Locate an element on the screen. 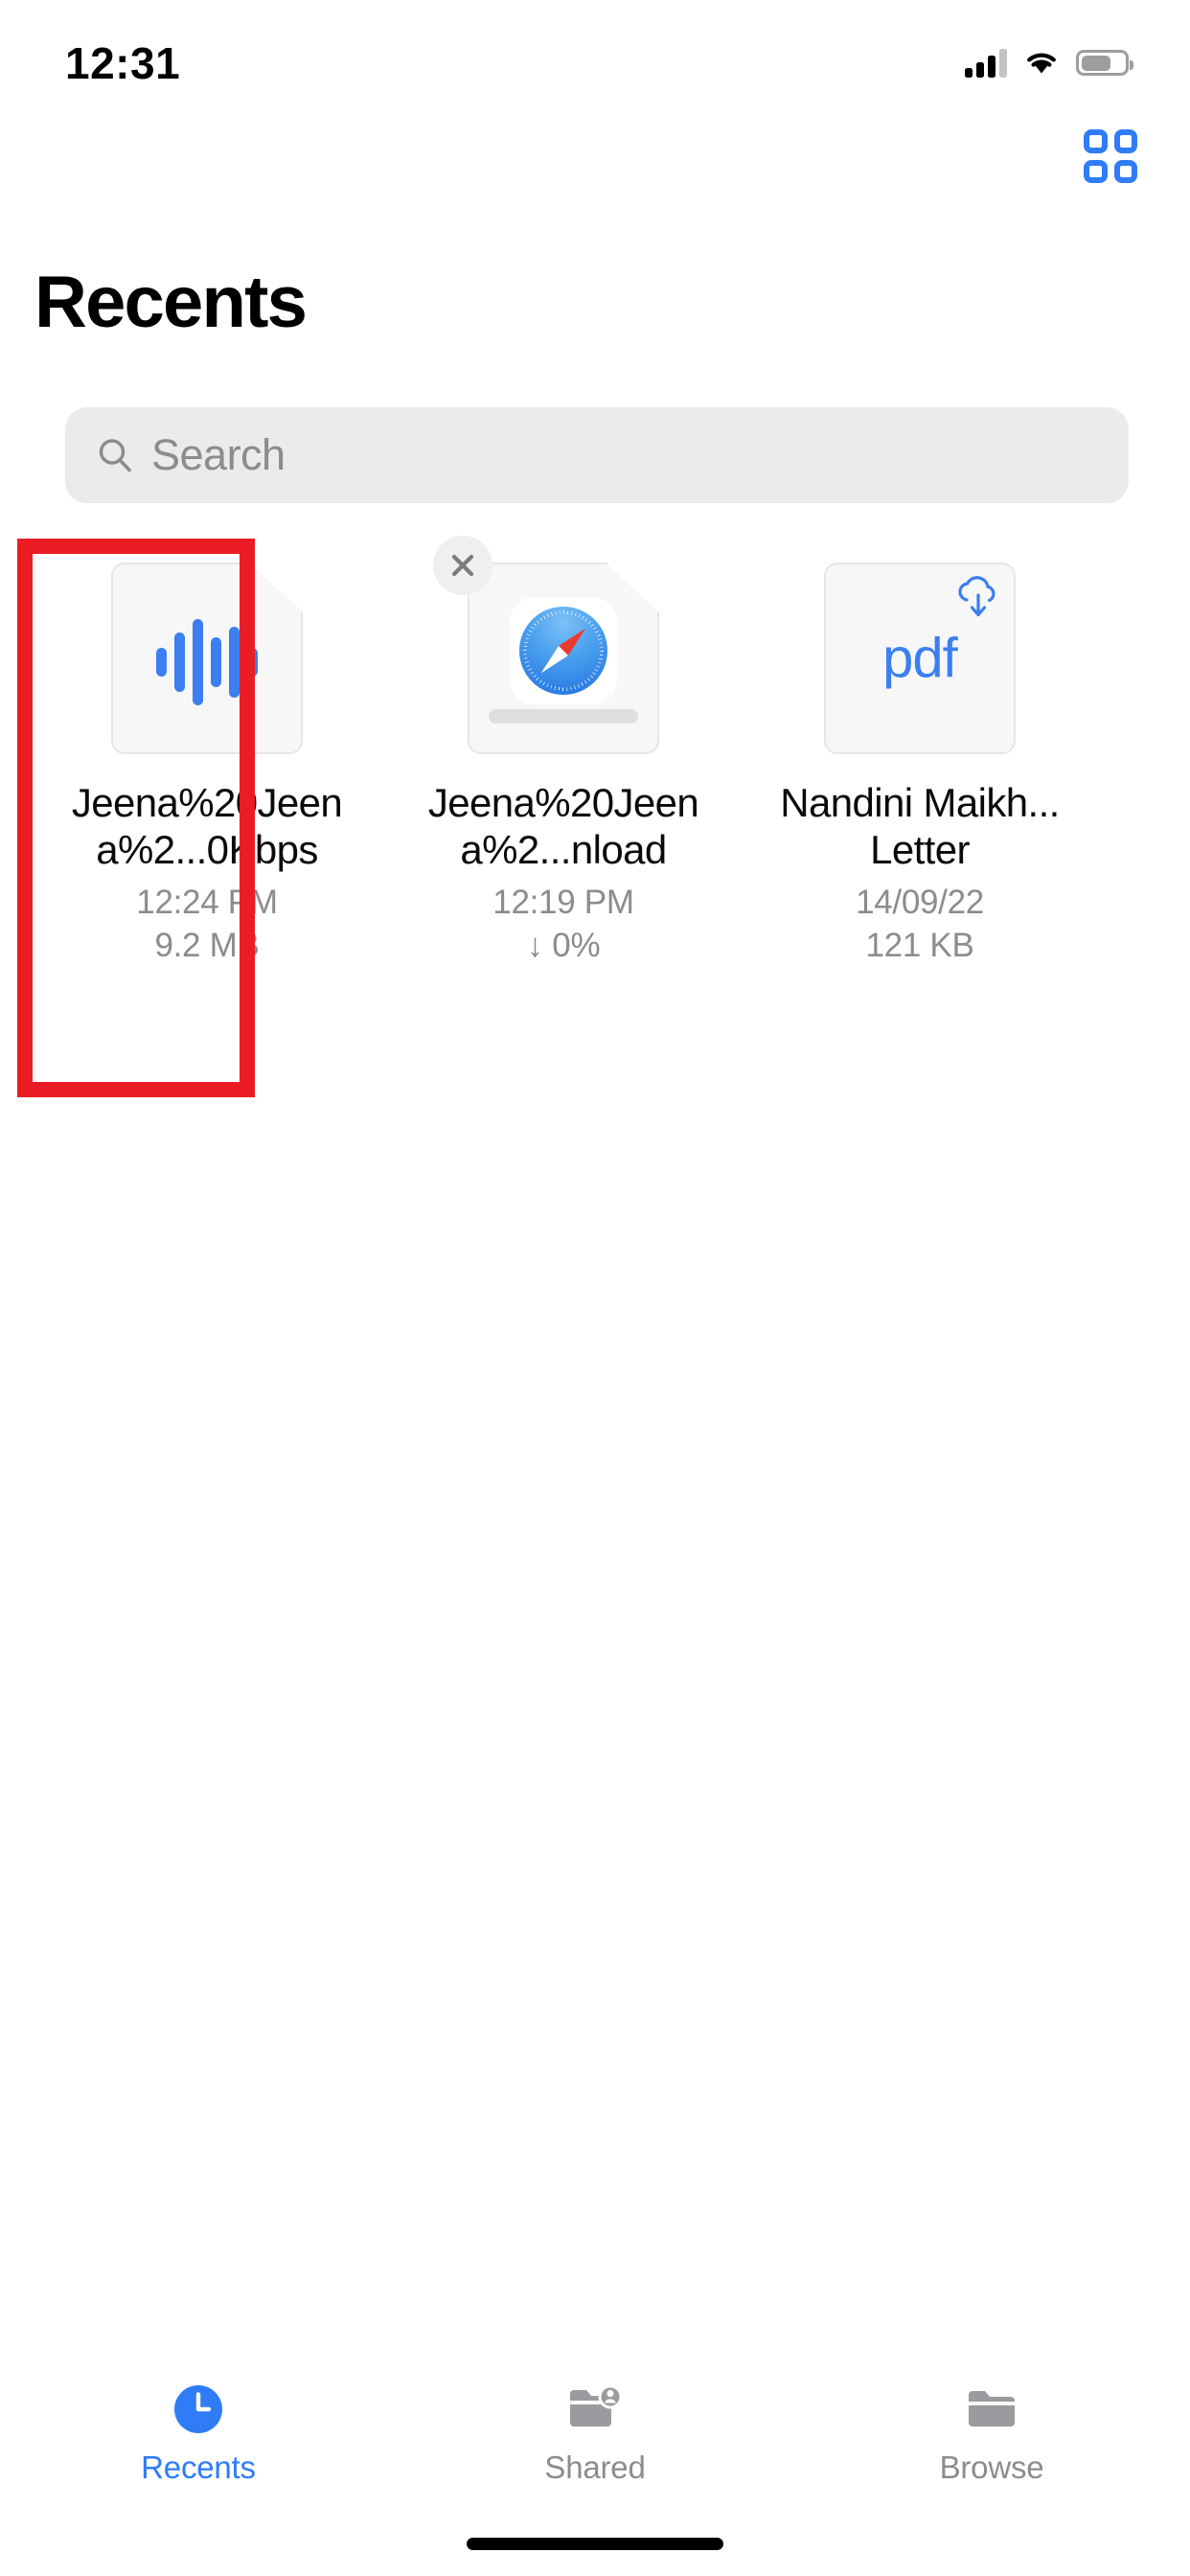 The width and height of the screenshot is (1190, 2576). grid-view-icon is located at coordinates (1110, 156).